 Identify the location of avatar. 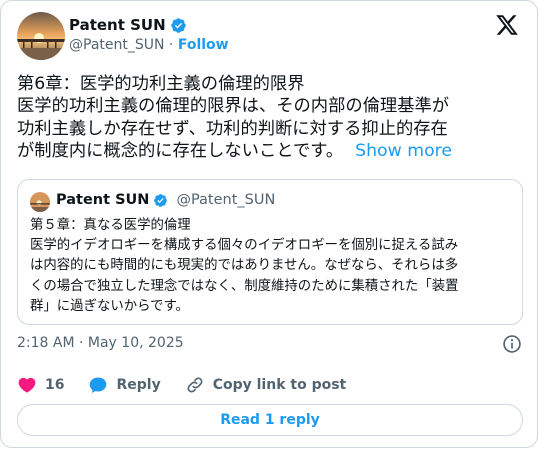
(41, 36).